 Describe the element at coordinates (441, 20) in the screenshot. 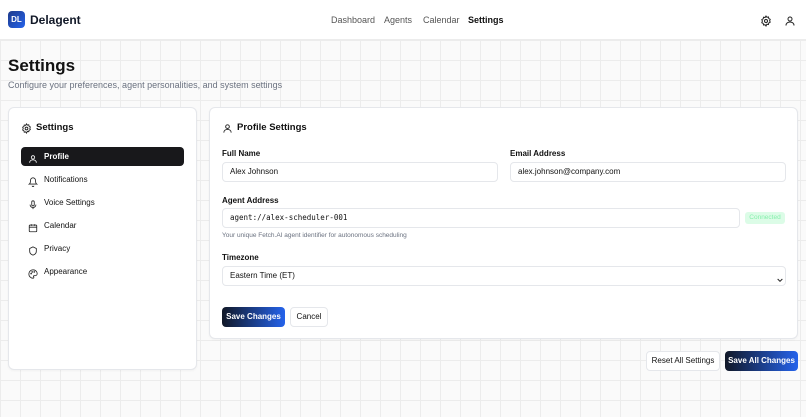

I see `nav-calendar: Calendar` at that location.